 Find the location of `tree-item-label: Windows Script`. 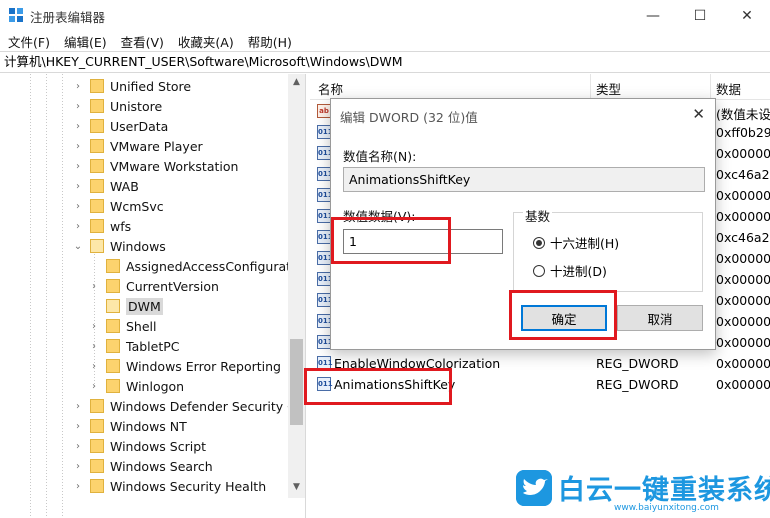

tree-item-label: Windows Script is located at coordinates (158, 446).